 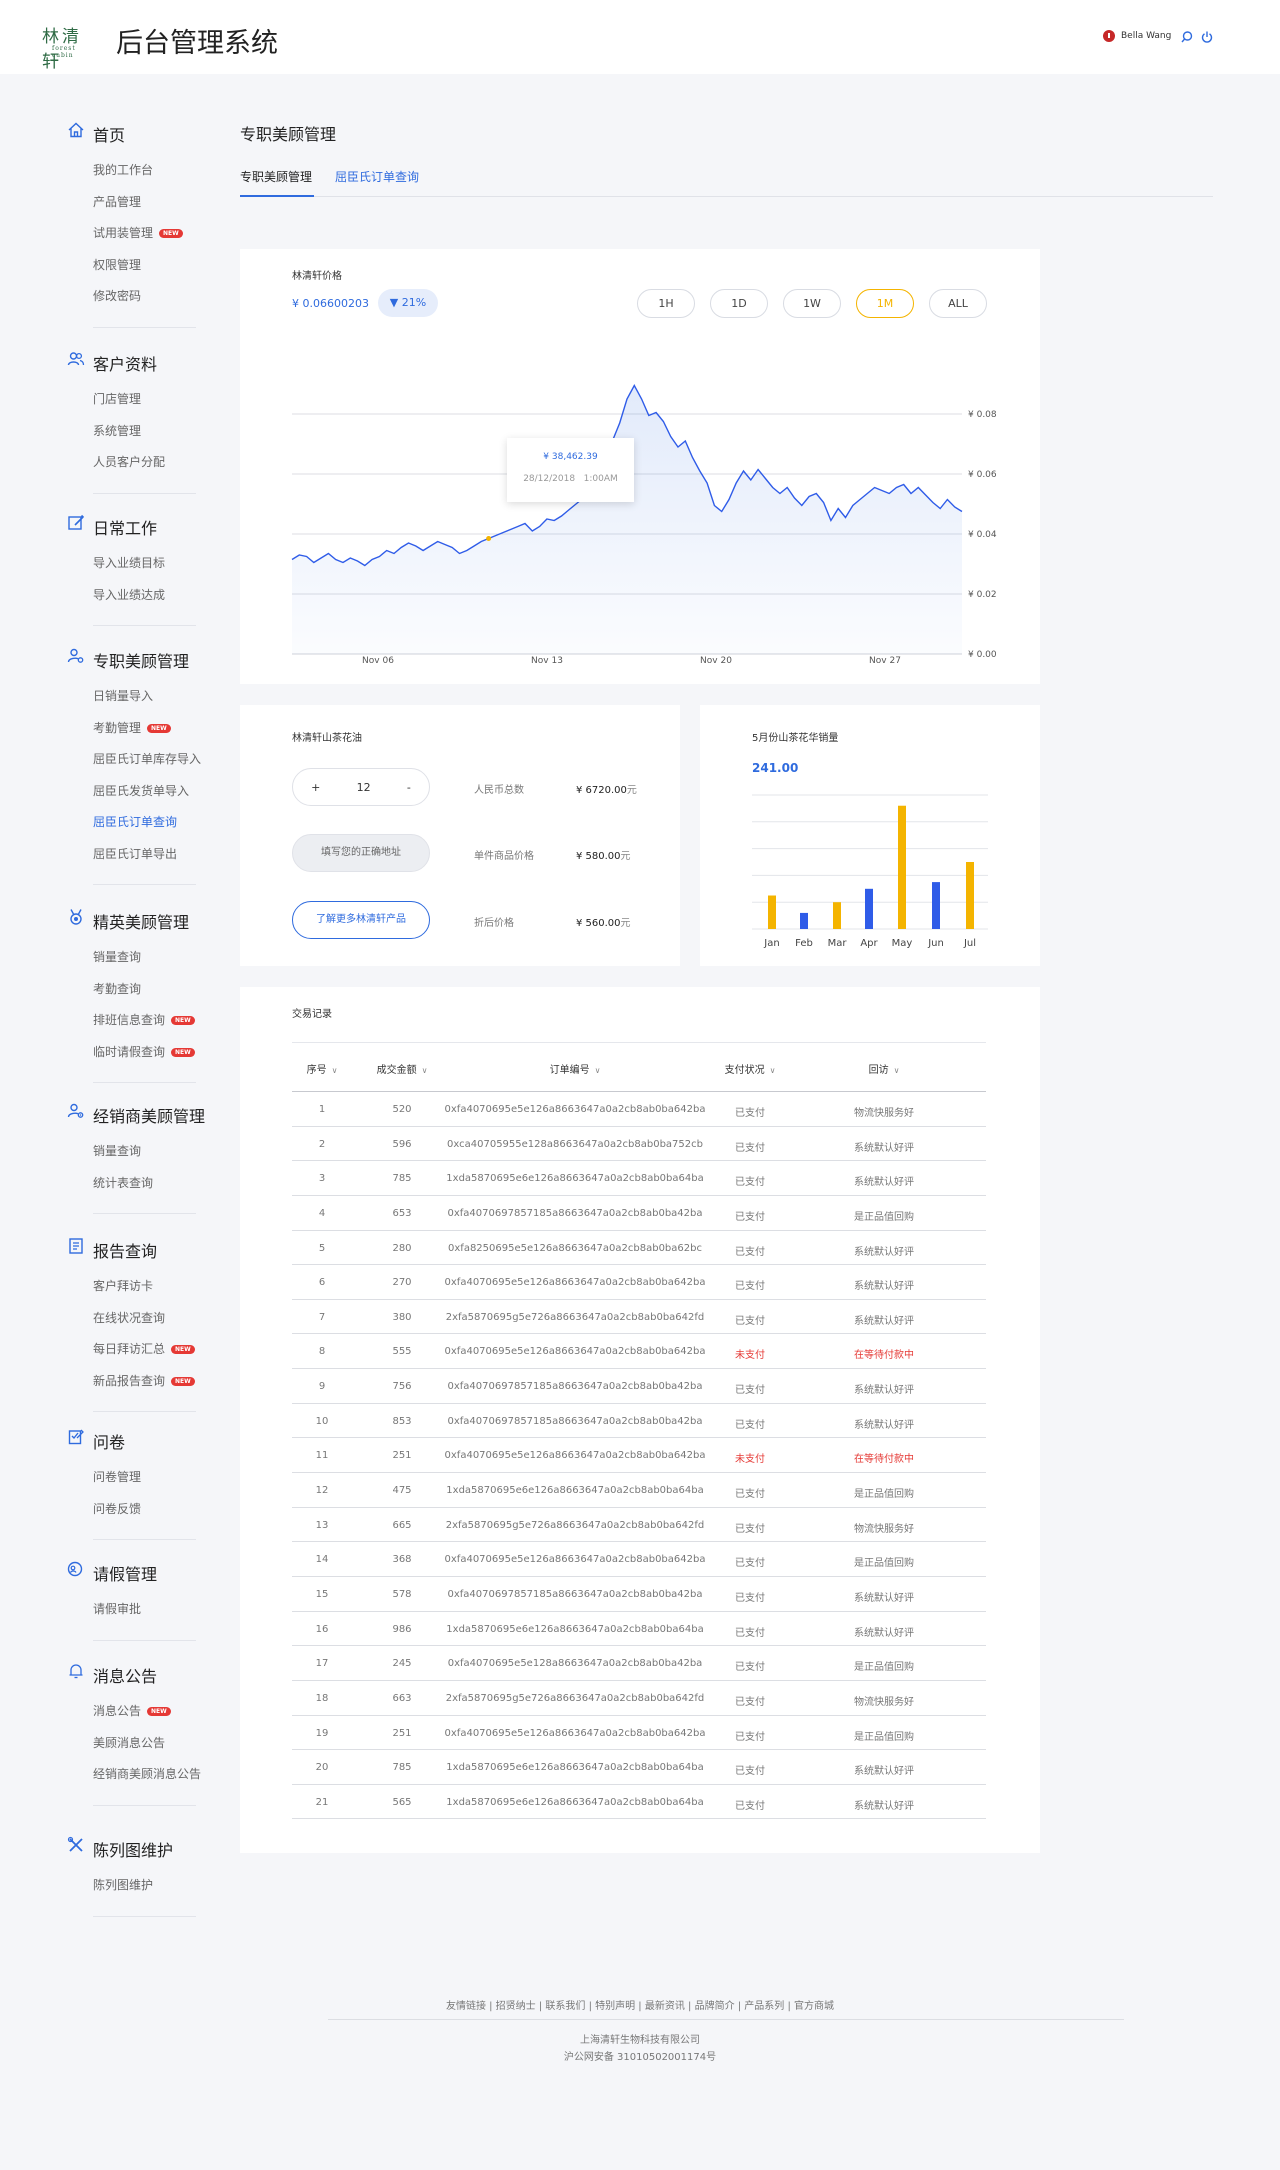 What do you see at coordinates (144, 1051) in the screenshot?
I see `sidebar-item: 临时请假查询 NEW` at bounding box center [144, 1051].